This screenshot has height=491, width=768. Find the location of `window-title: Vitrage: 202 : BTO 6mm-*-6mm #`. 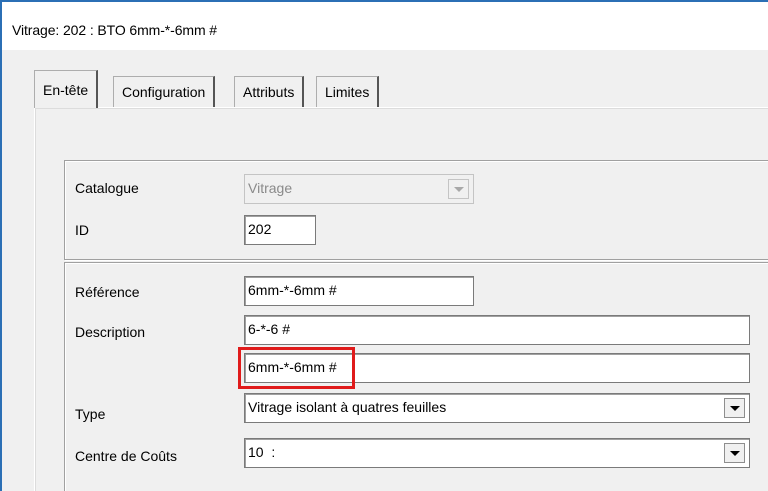

window-title: Vitrage: 202 : BTO 6mm-*-6mm # is located at coordinates (114, 30).